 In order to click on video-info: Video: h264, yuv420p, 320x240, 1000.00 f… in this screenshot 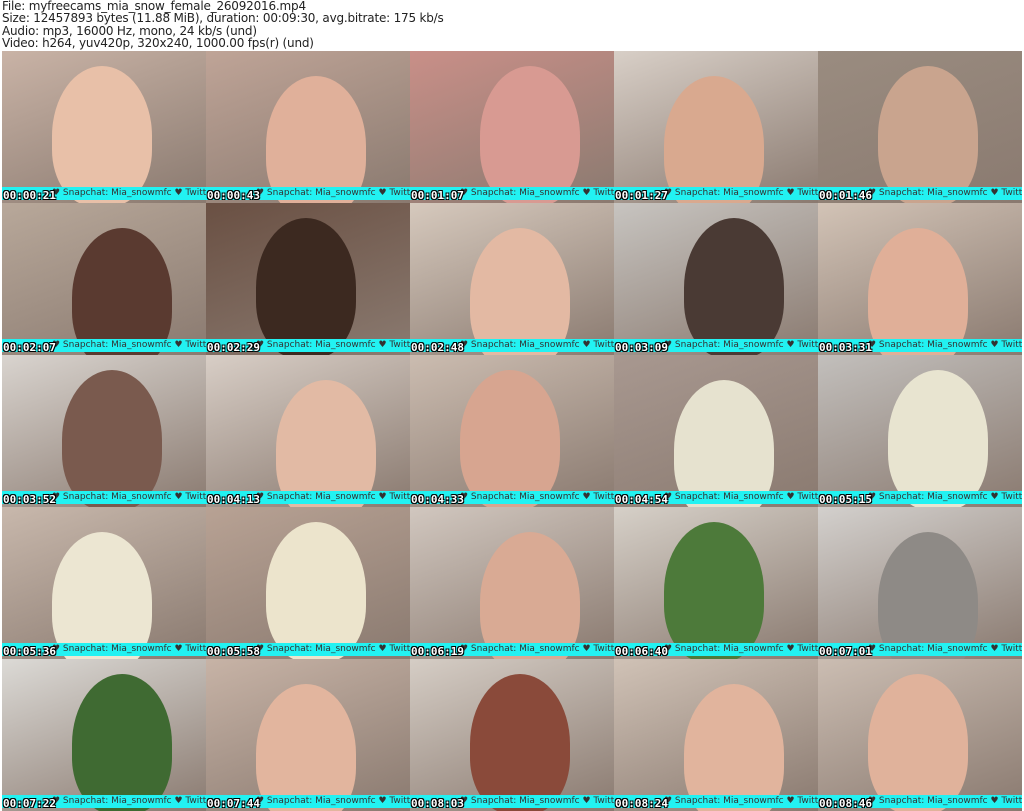, I will do `click(158, 42)`.